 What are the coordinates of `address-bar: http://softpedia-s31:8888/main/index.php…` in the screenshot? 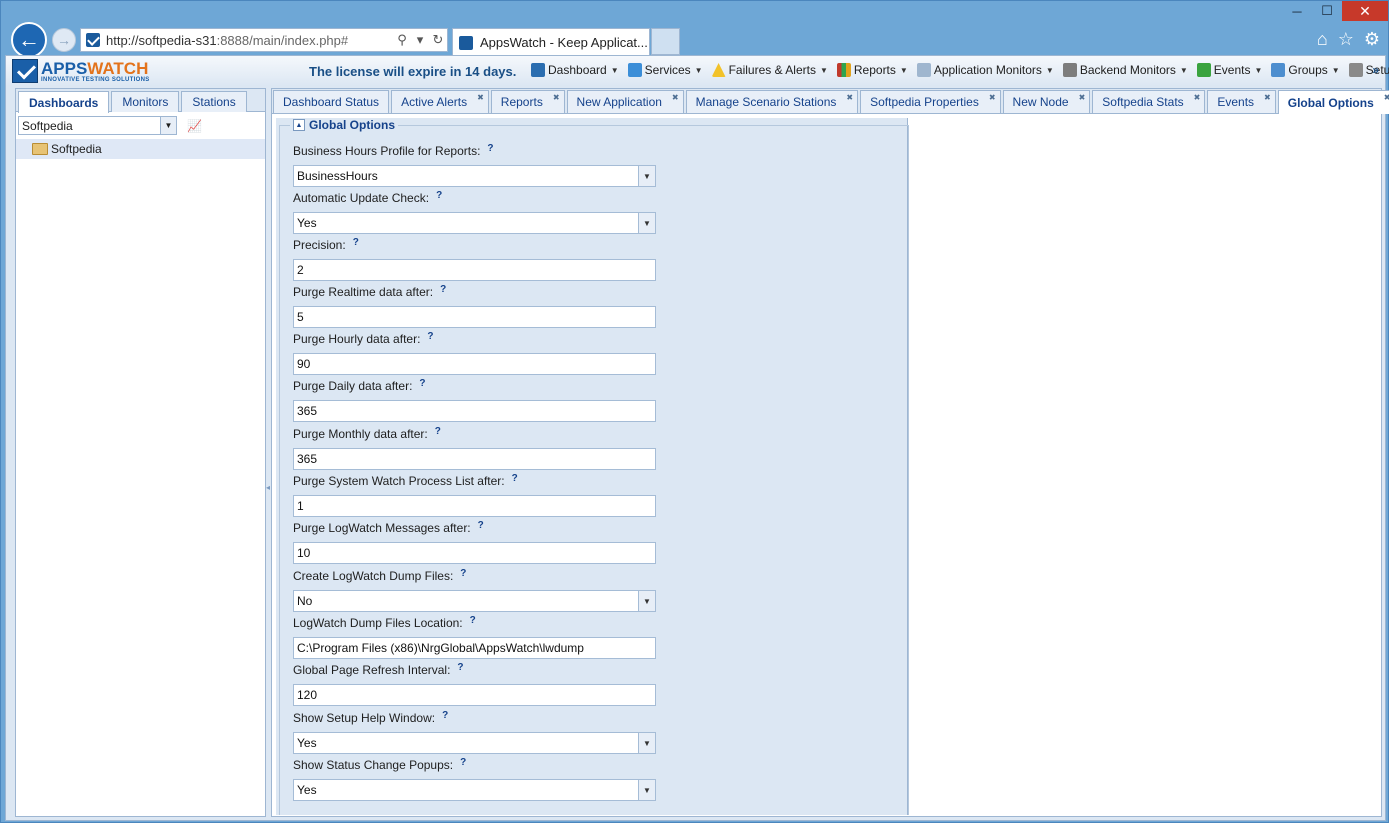 It's located at (264, 40).